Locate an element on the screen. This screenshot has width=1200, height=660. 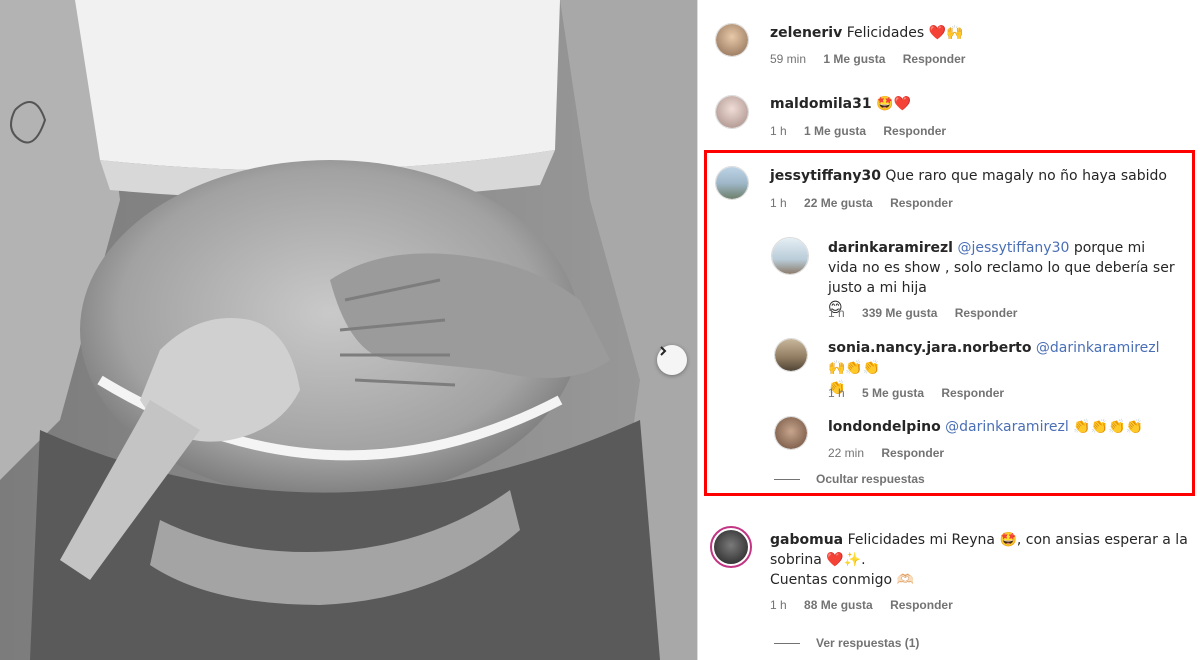
comment-body-line1b: , con ansias esperar a la is located at coordinates (1102, 540).